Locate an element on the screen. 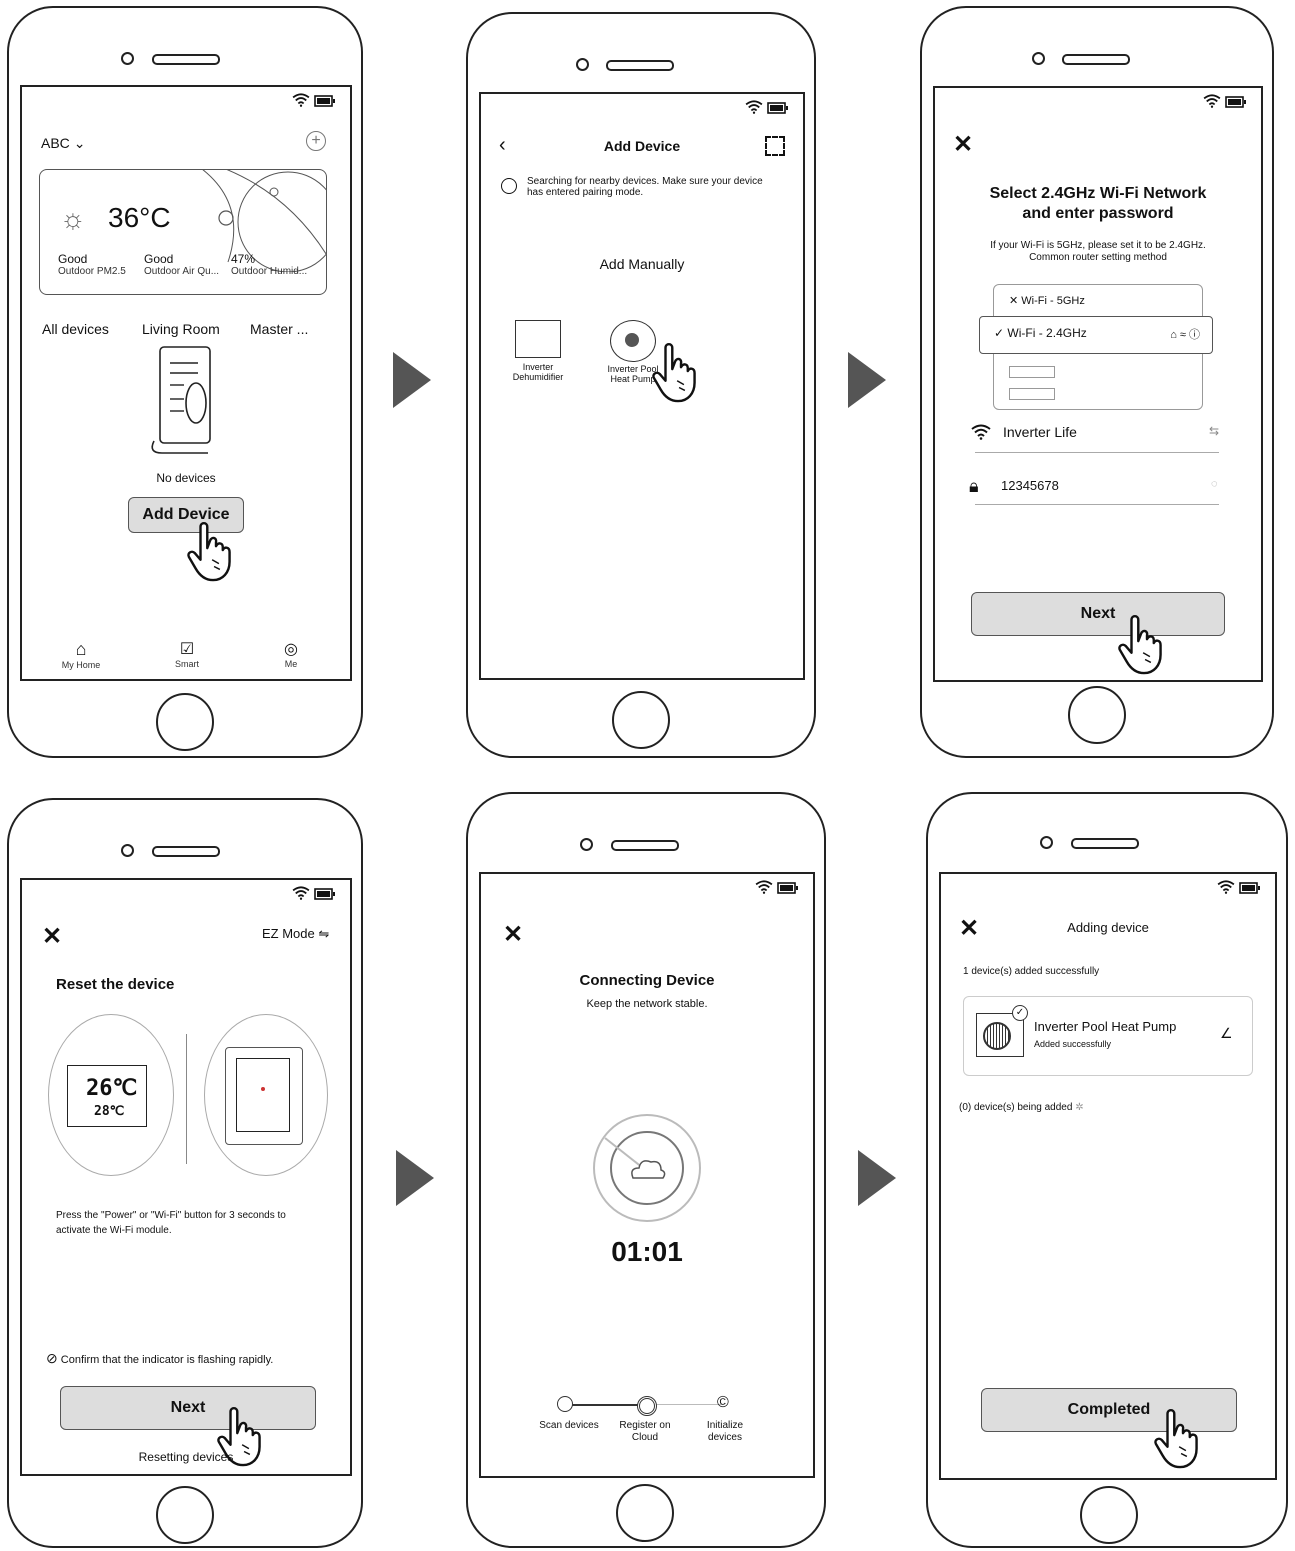 The image size is (1295, 1551). step-register-dot is located at coordinates (647, 1406).